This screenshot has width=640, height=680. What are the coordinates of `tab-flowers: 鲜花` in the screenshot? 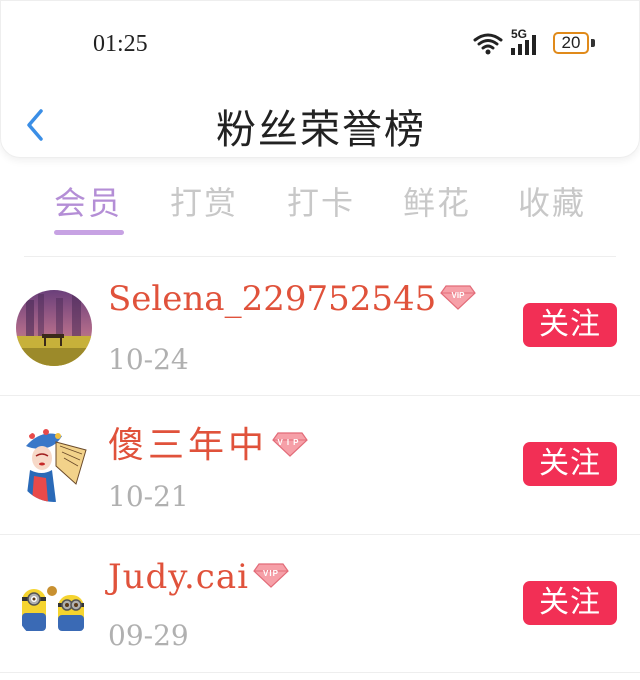 It's located at (437, 201).